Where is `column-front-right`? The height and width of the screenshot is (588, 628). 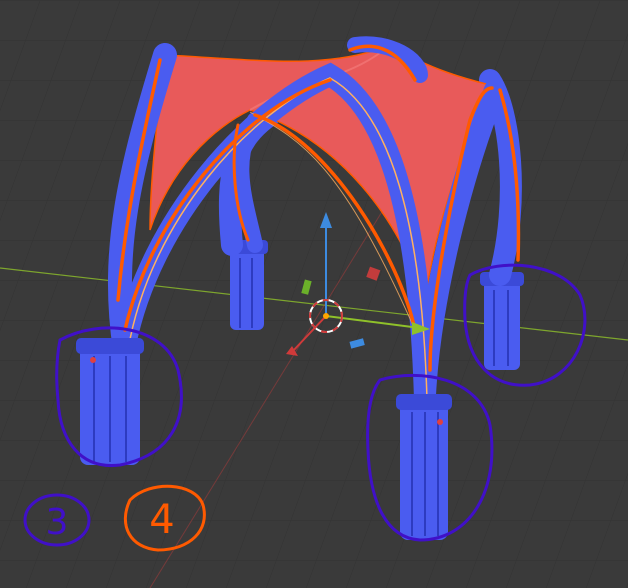 column-front-right is located at coordinates (424, 467).